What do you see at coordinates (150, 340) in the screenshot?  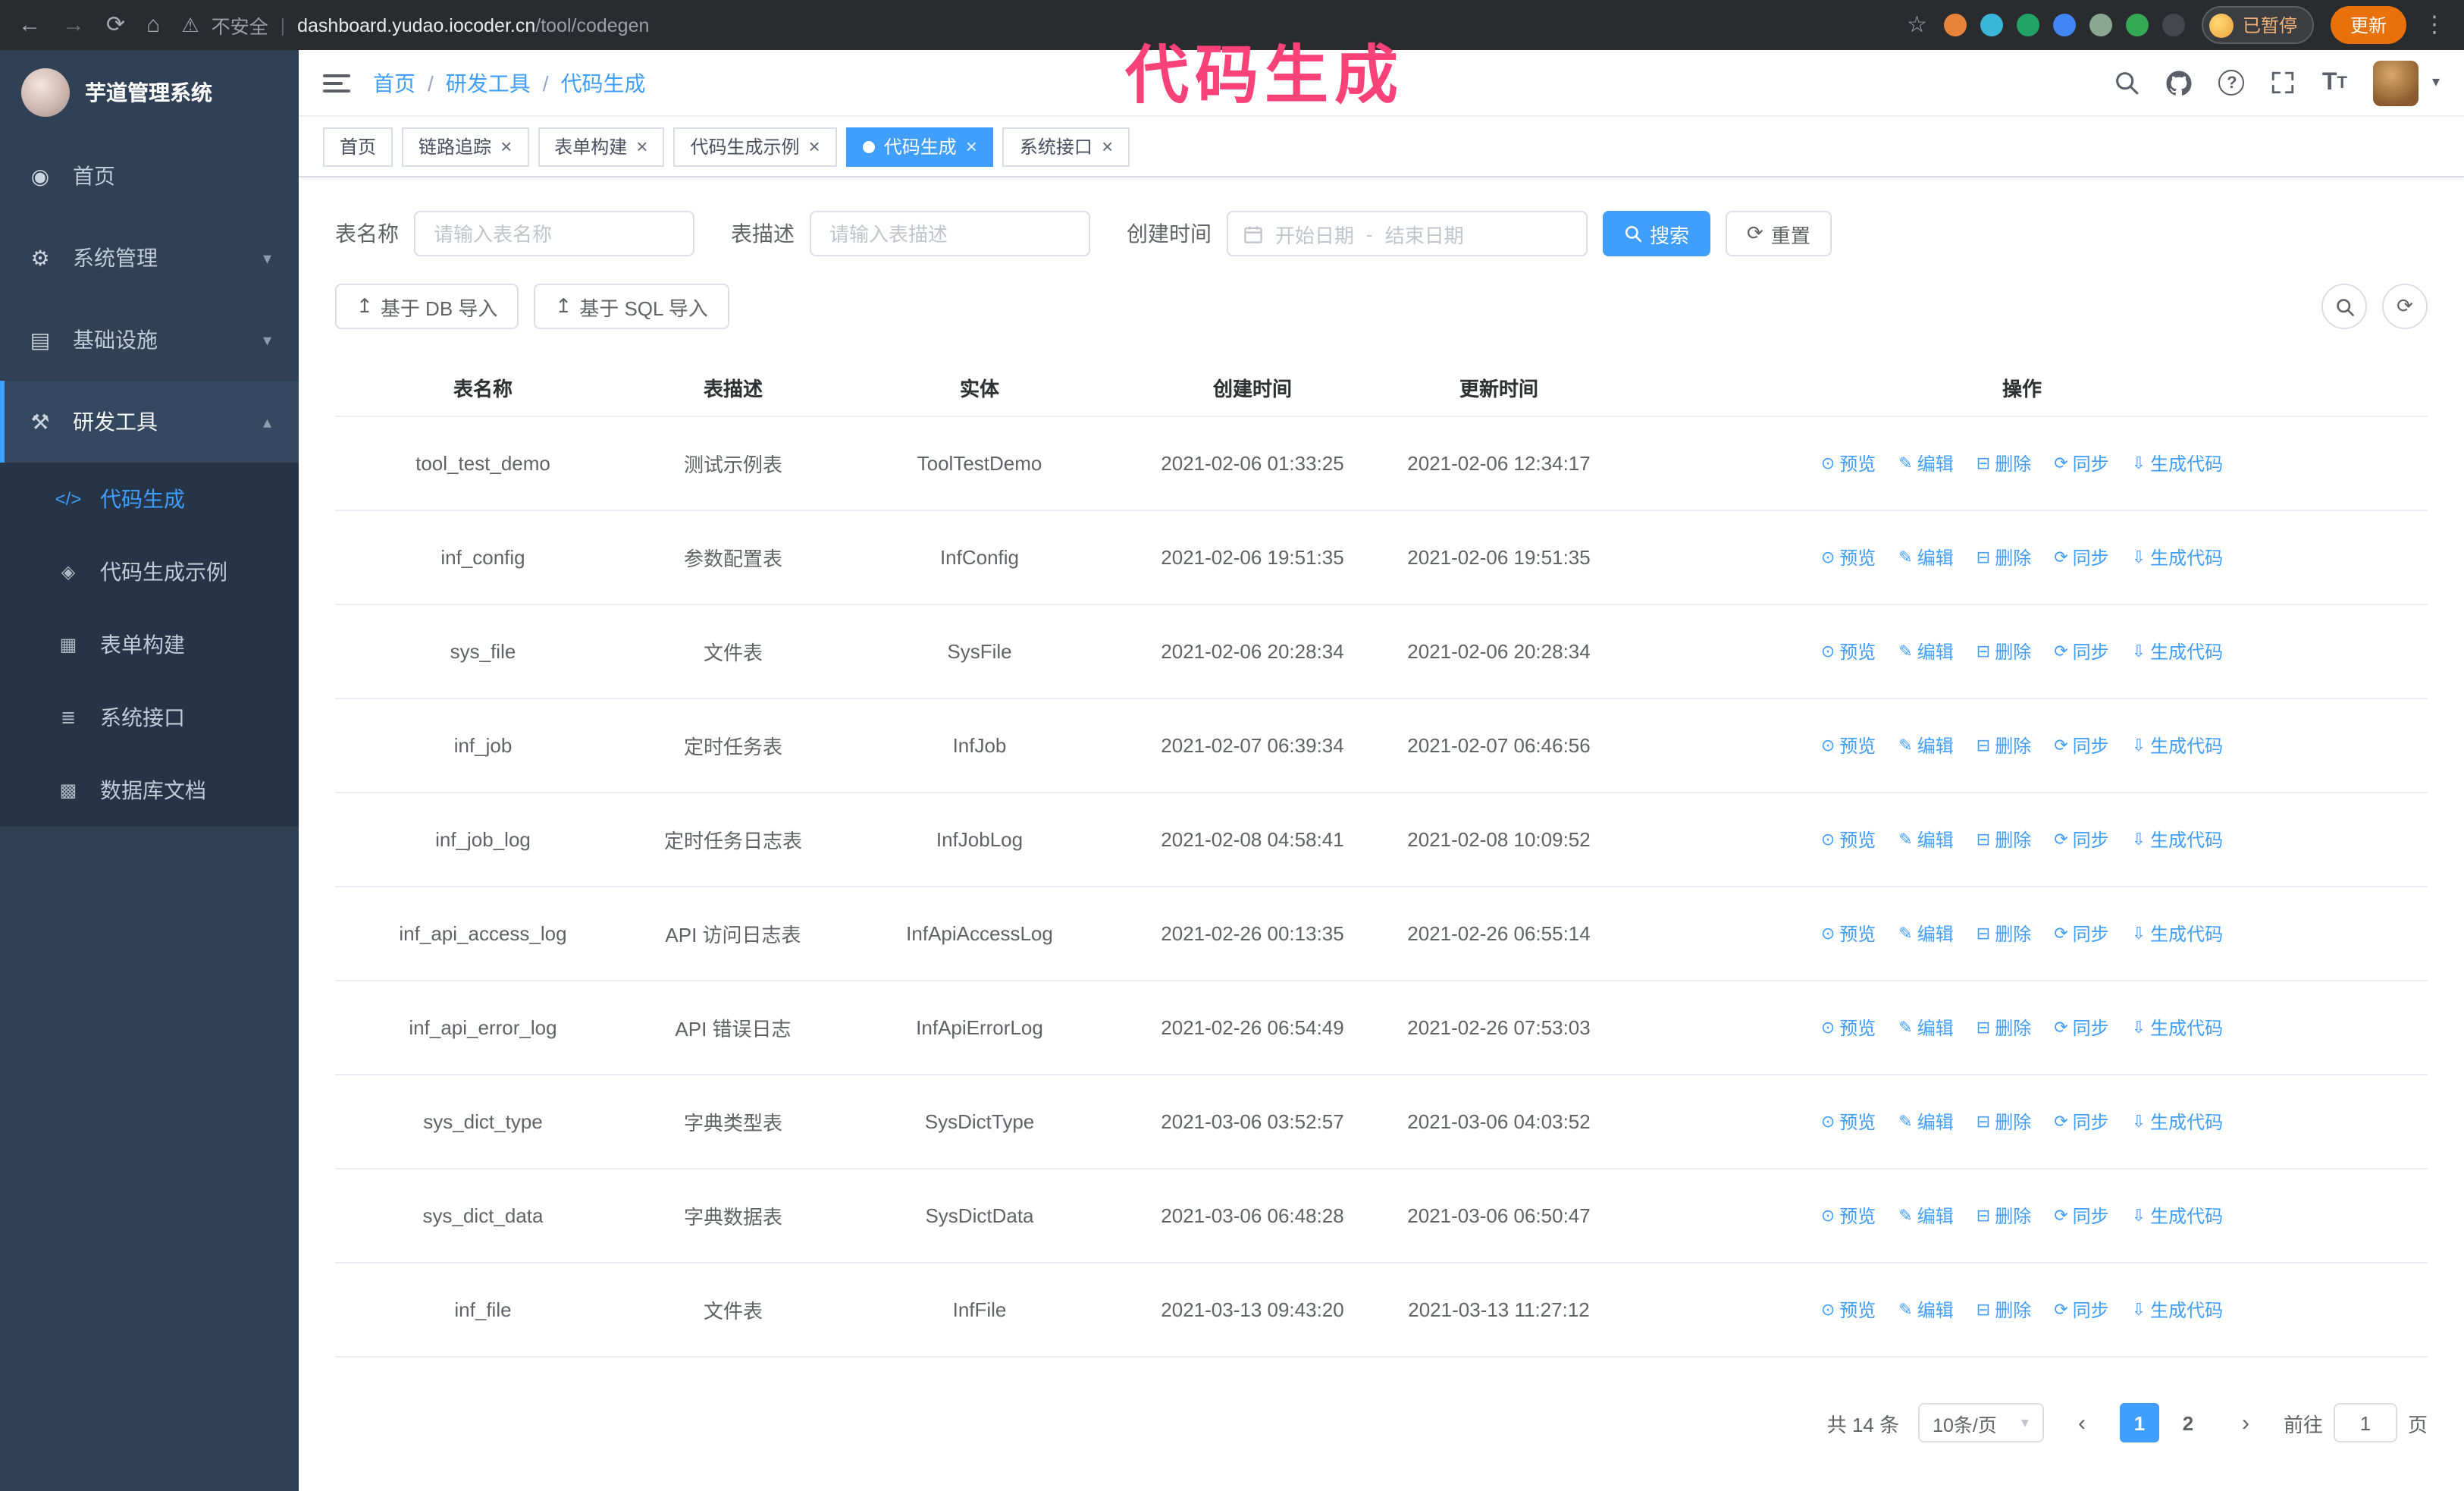 I see `sidebar-item-infra: ▤ 基础设施 ▾` at bounding box center [150, 340].